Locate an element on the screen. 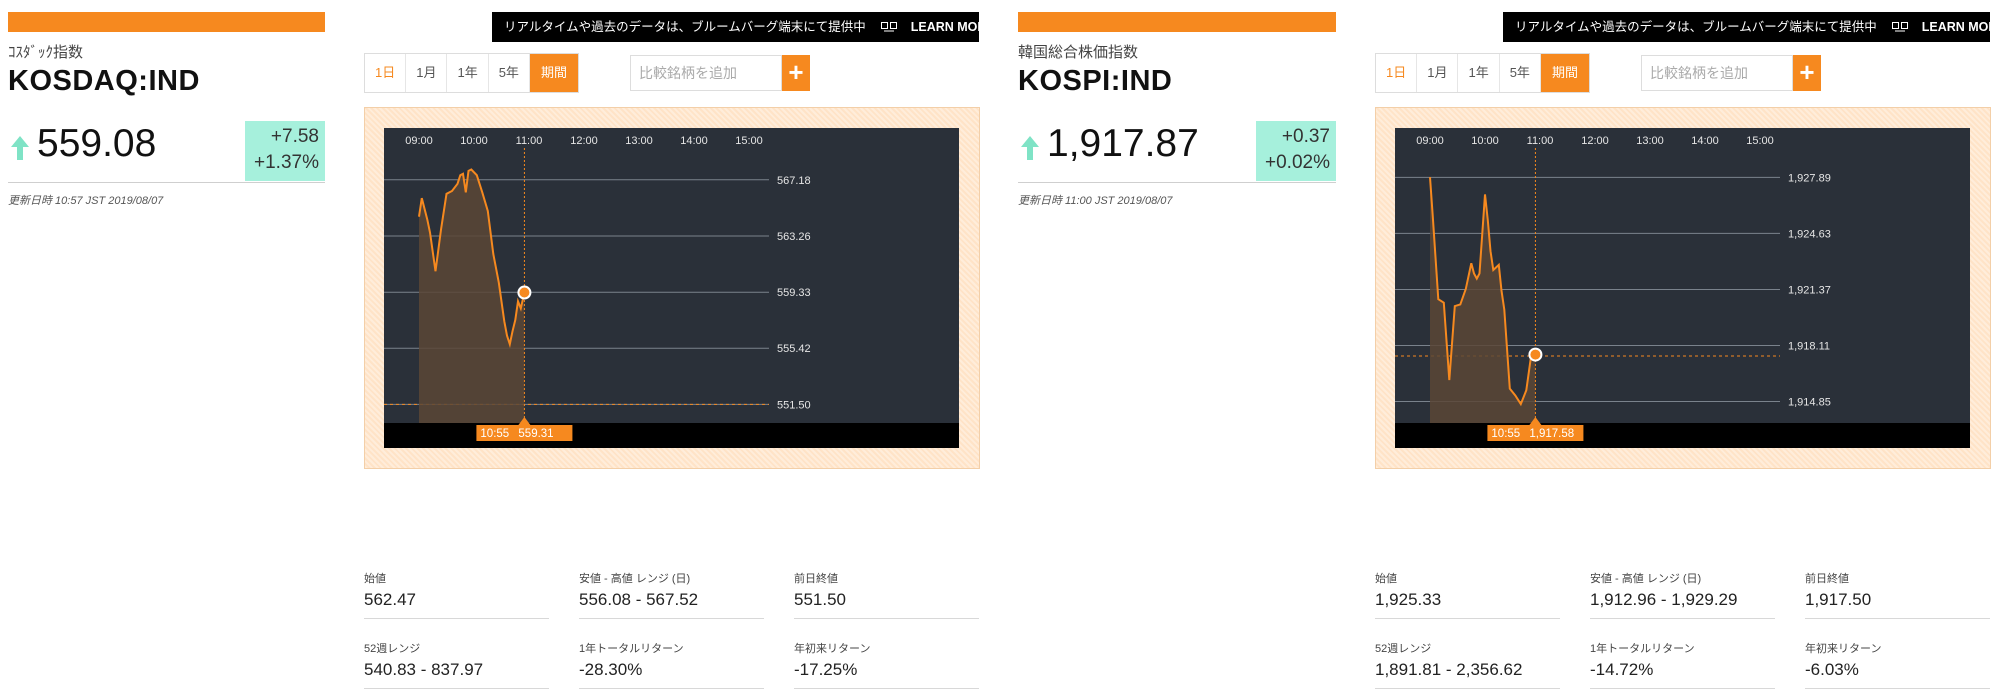 This screenshot has height=696, width=2000. last-price: 559.08 is located at coordinates (97, 143).